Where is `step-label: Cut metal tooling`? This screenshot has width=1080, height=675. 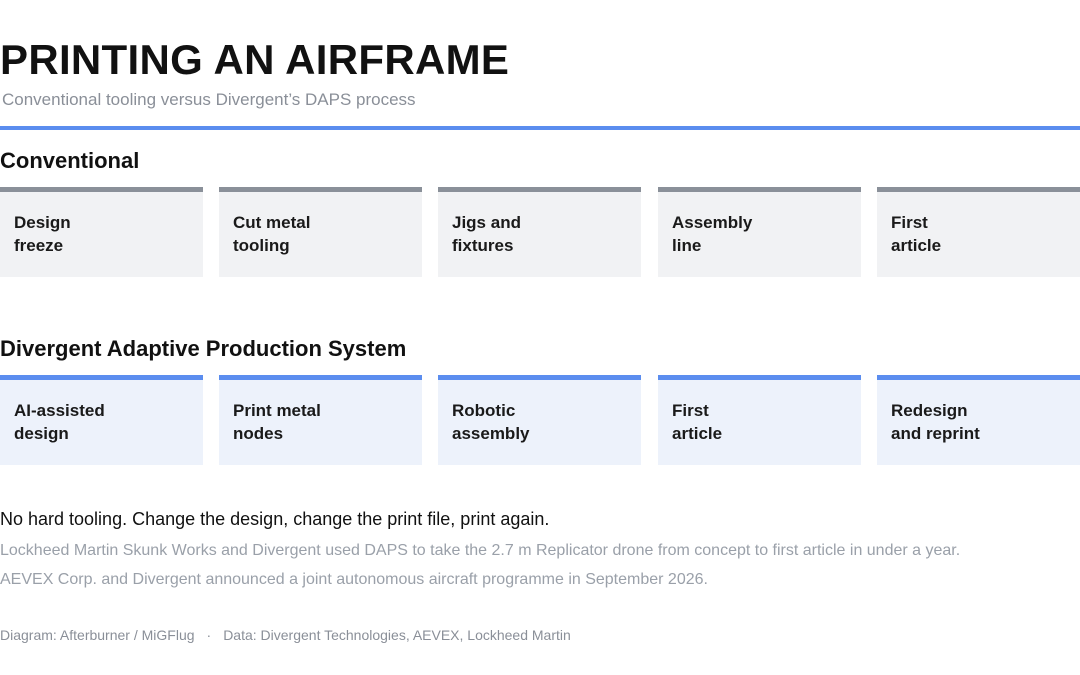
step-label: Cut metal tooling is located at coordinates (272, 234).